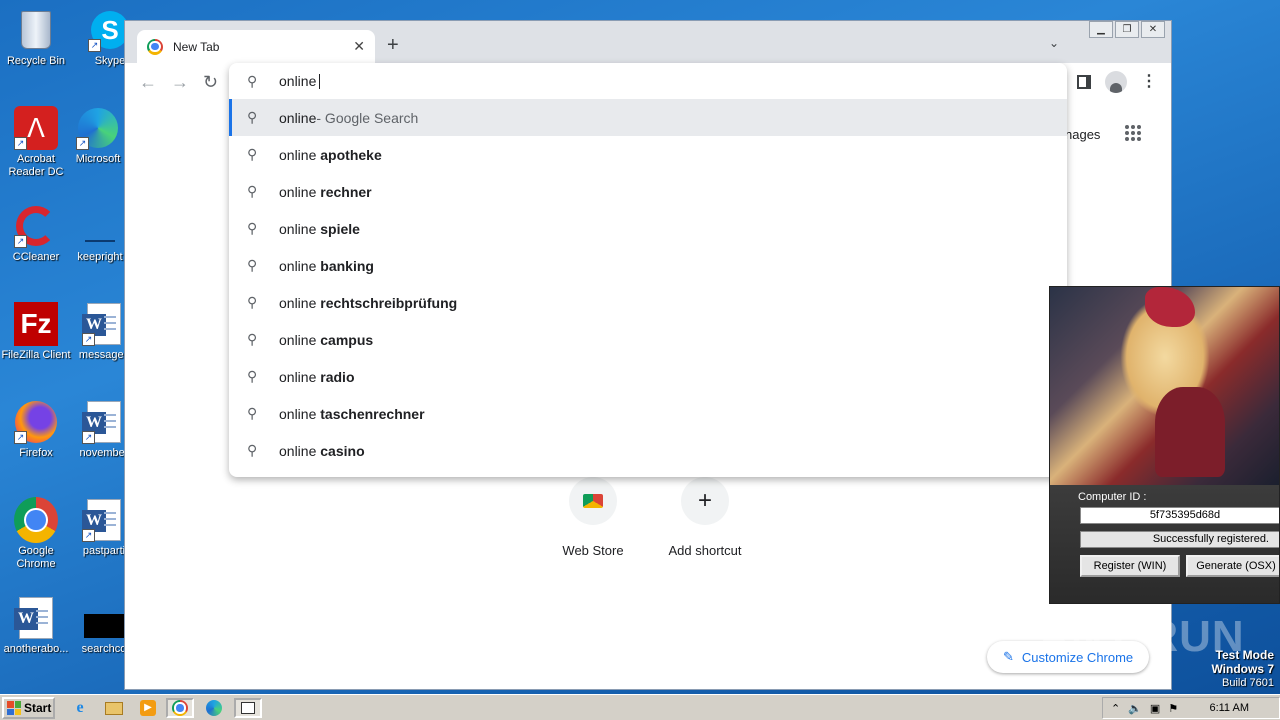 This screenshot has height=720, width=1280. Describe the element at coordinates (648, 81) in the screenshot. I see `omnibox-input: ⚲ online` at that location.